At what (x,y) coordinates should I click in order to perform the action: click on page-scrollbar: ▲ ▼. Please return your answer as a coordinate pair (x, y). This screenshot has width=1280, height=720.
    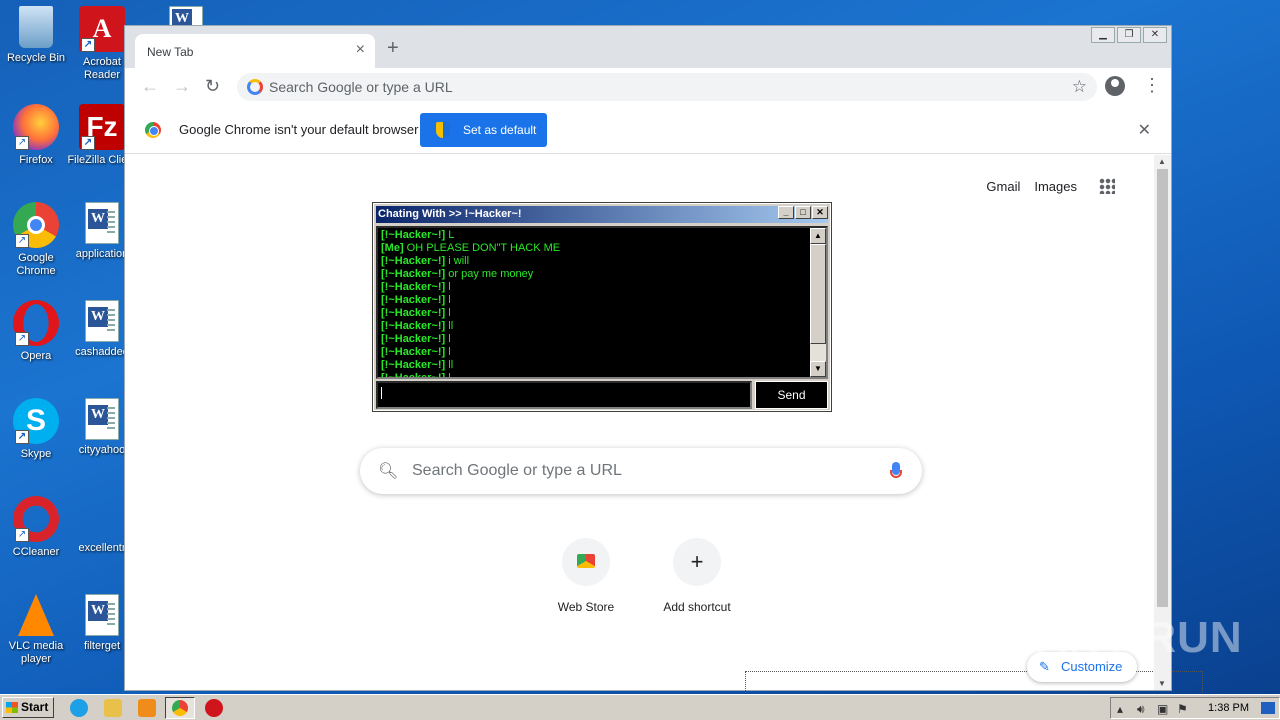
    Looking at the image, I should click on (1162, 422).